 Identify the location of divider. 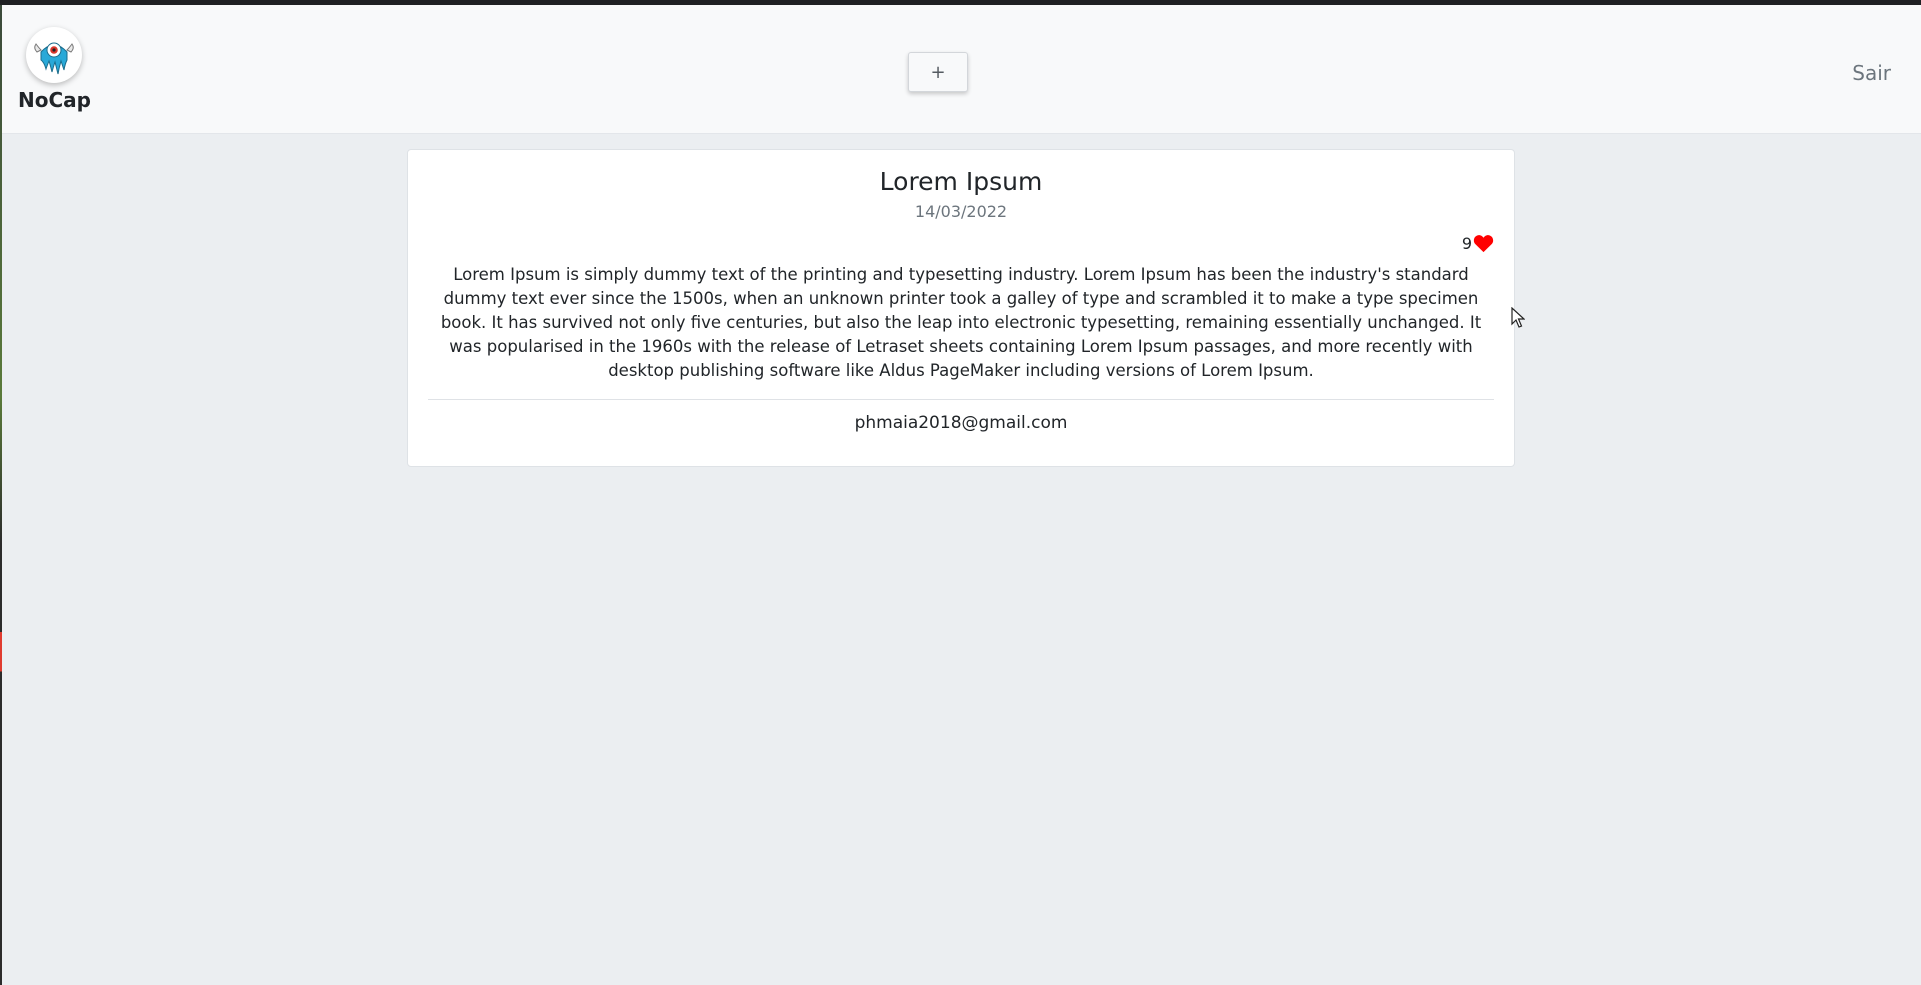
(961, 399).